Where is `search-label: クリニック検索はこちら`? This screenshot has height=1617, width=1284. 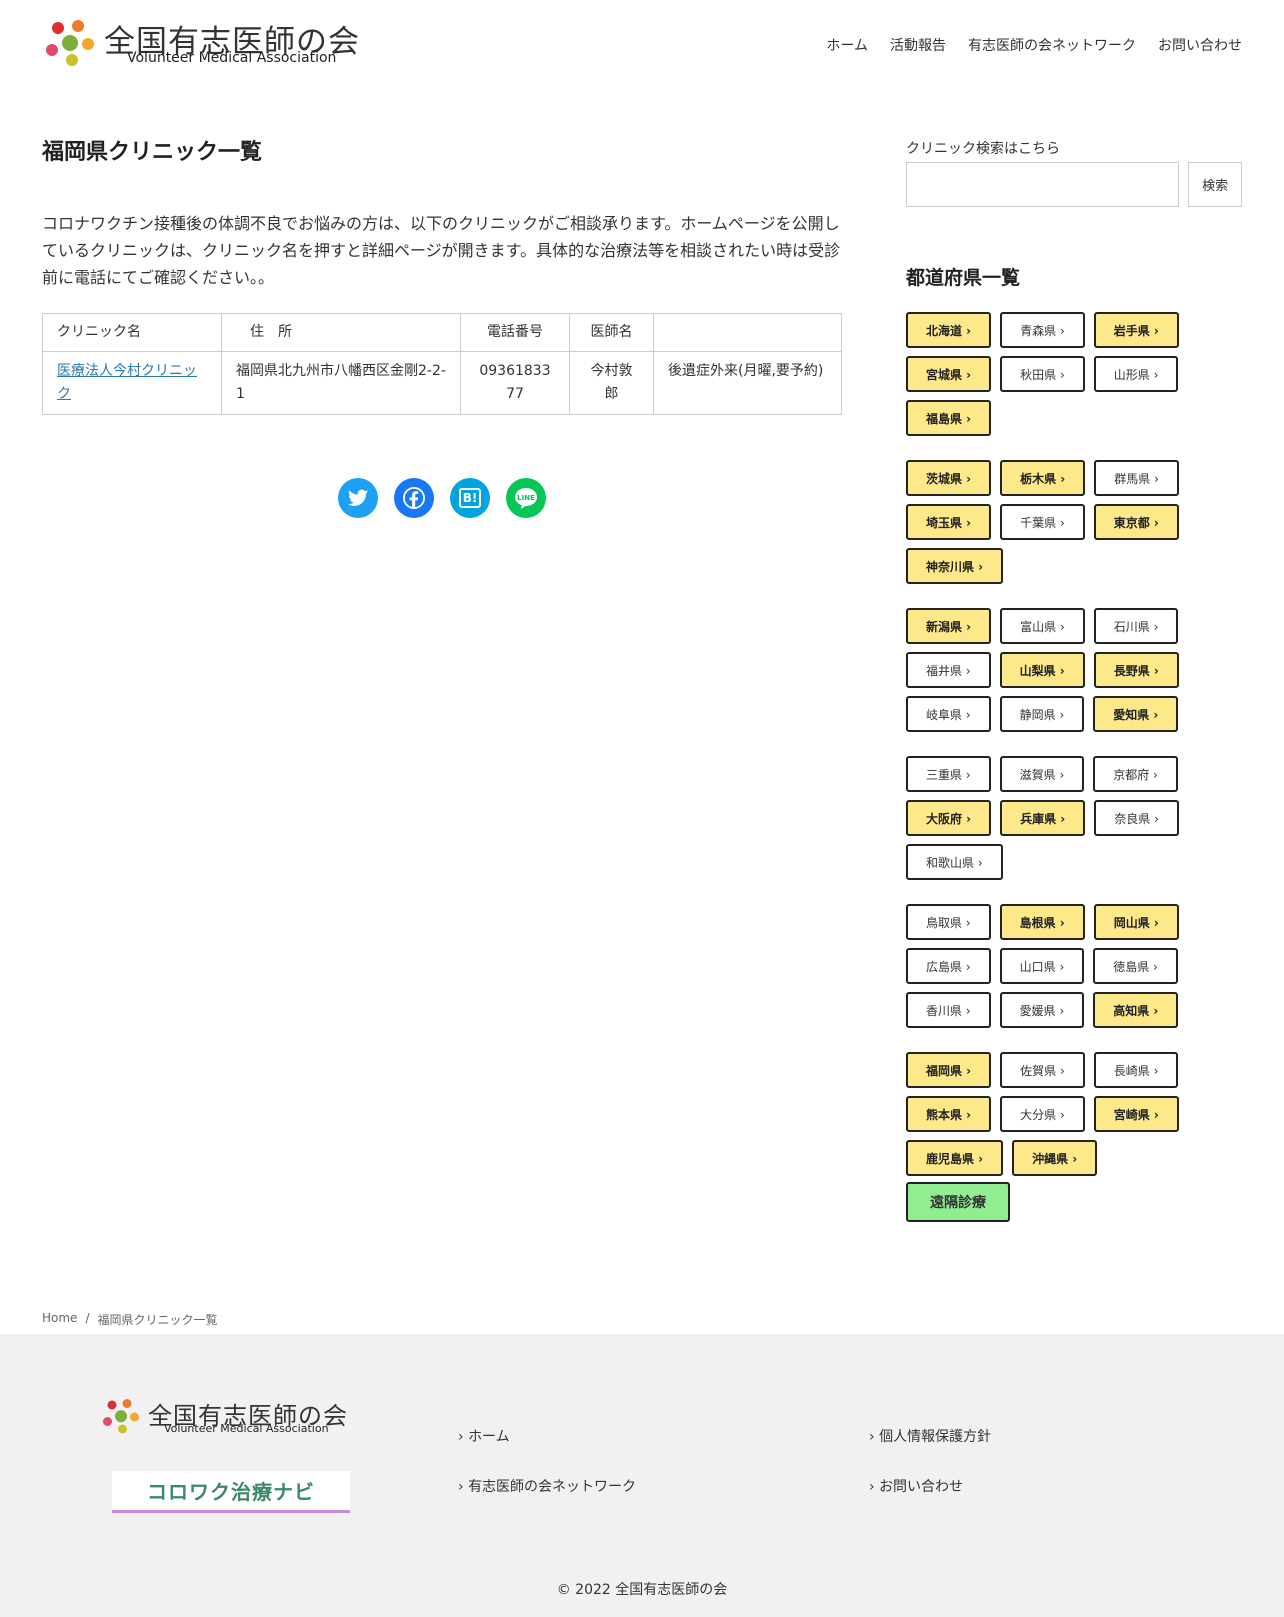 search-label: クリニック検索はこちら is located at coordinates (983, 149).